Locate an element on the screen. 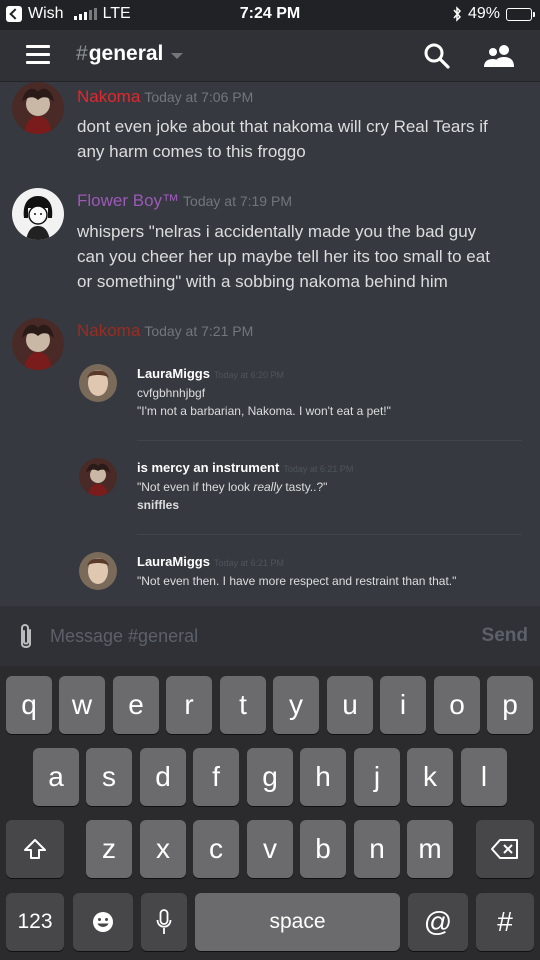  key-n: n is located at coordinates (377, 849).